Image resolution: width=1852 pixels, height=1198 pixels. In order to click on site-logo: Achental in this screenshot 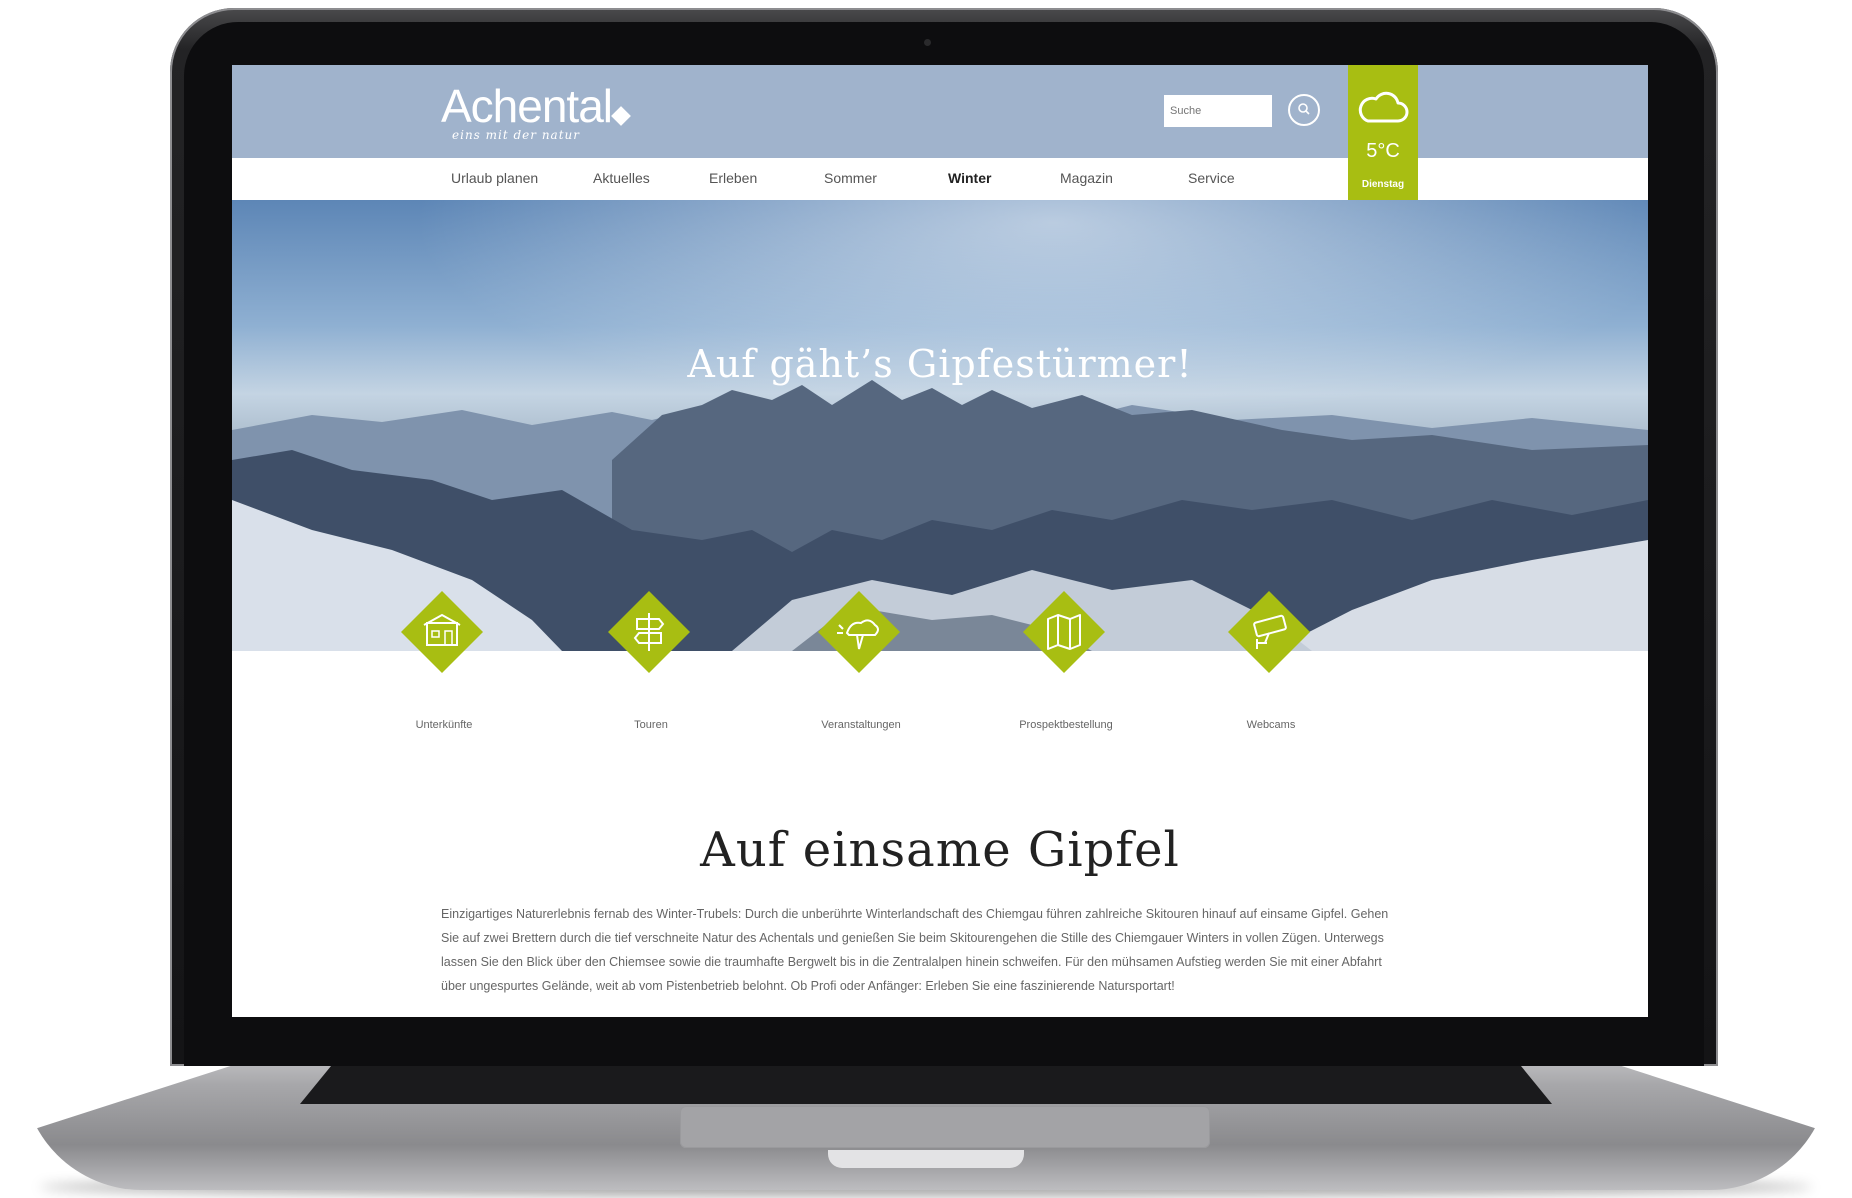, I will do `click(527, 106)`.